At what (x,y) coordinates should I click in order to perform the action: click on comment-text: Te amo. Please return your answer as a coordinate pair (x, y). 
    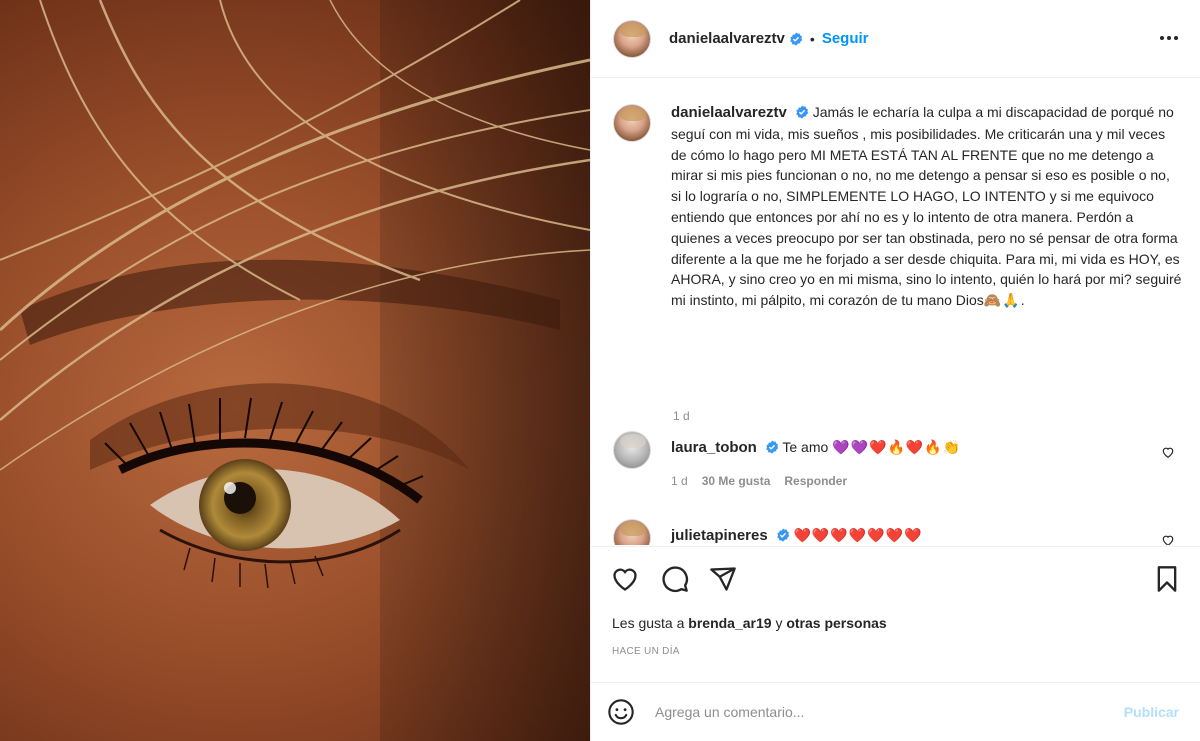
    Looking at the image, I should click on (805, 447).